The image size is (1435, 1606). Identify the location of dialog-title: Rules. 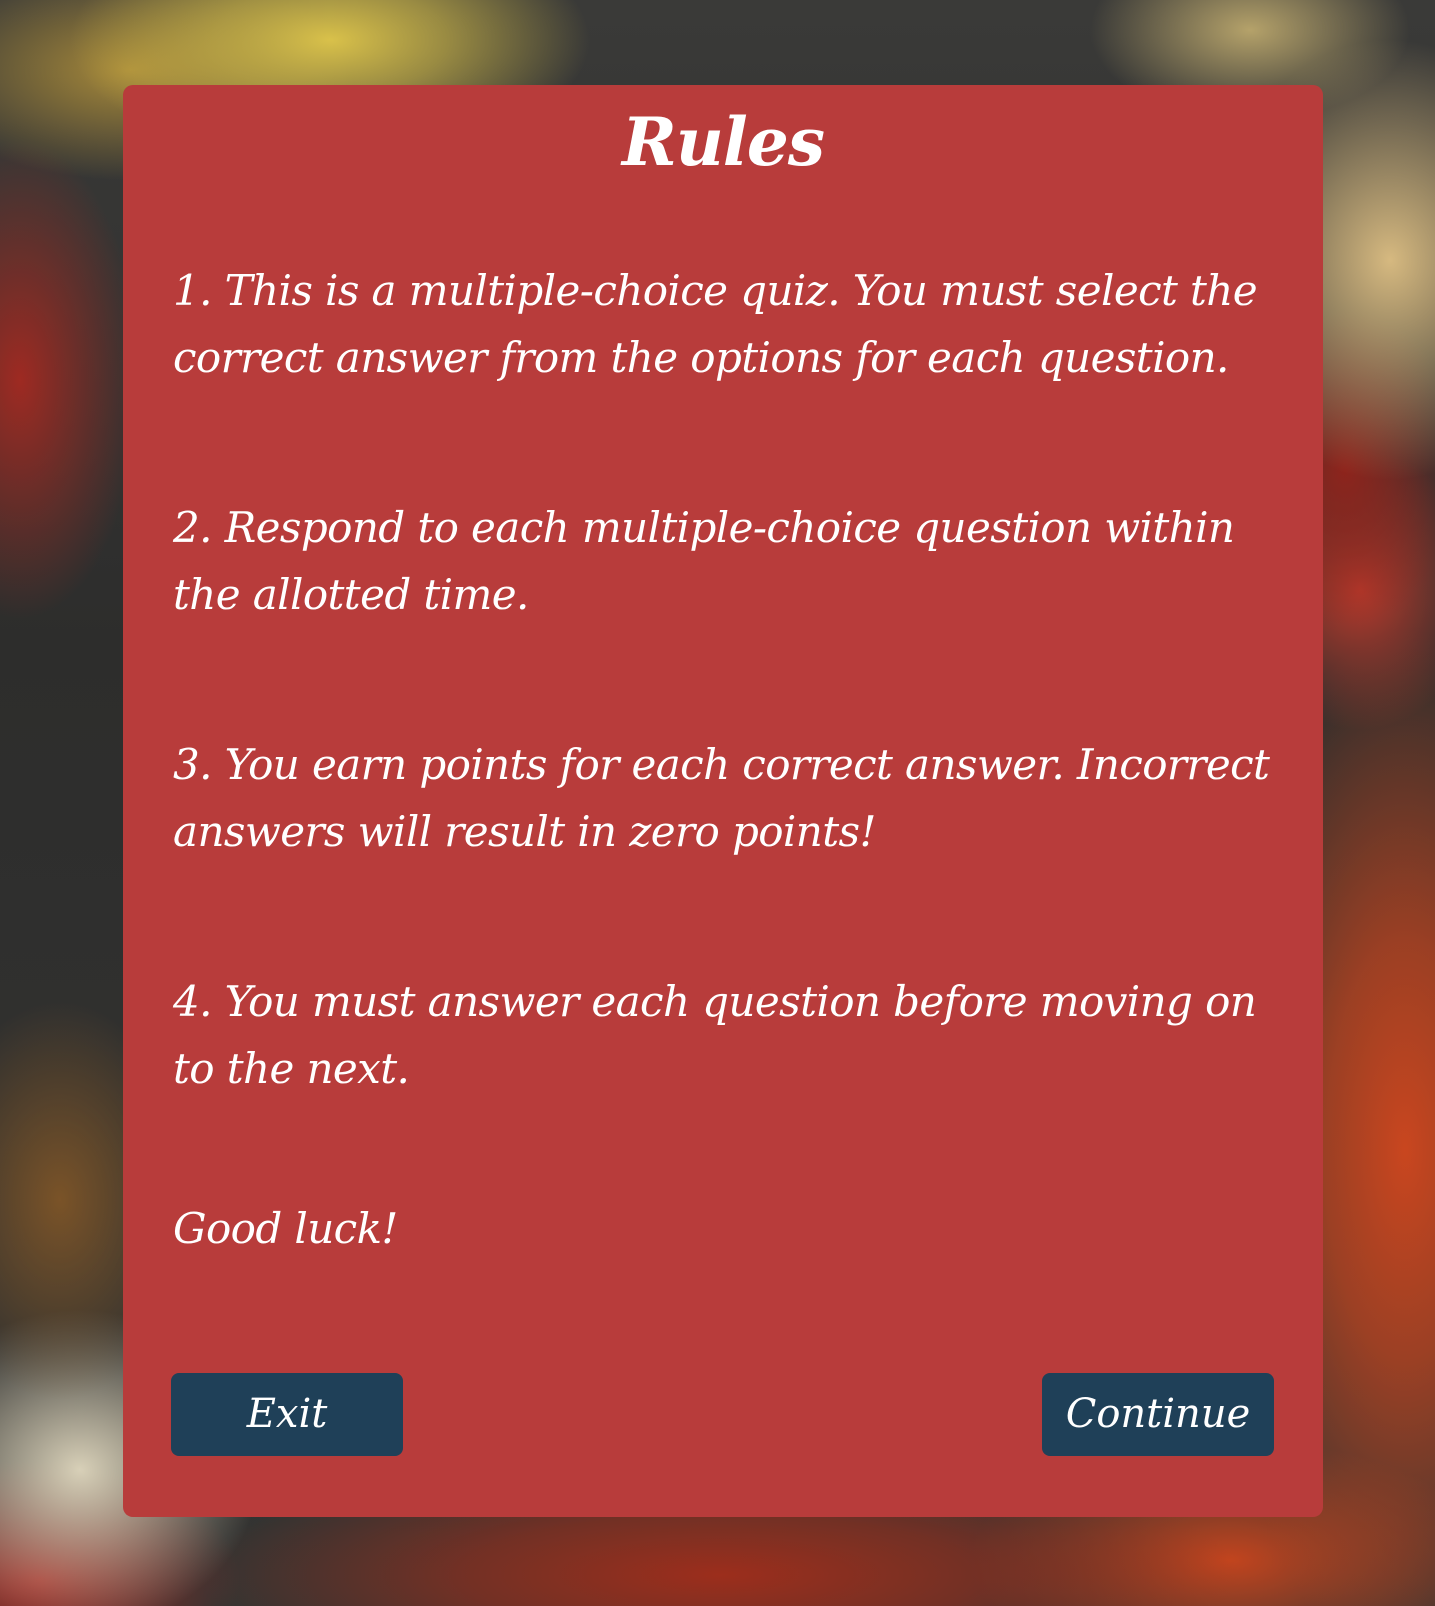
(723, 142).